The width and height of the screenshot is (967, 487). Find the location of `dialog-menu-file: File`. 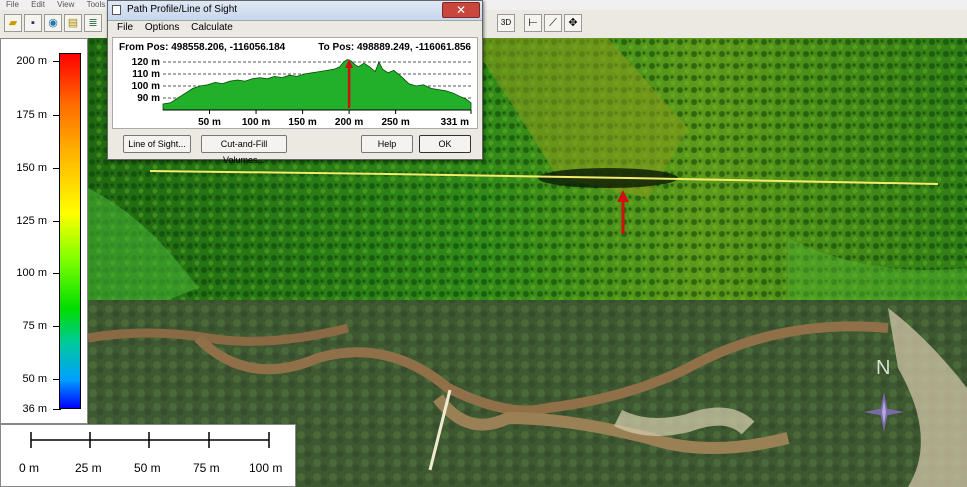

dialog-menu-file: File is located at coordinates (125, 27).